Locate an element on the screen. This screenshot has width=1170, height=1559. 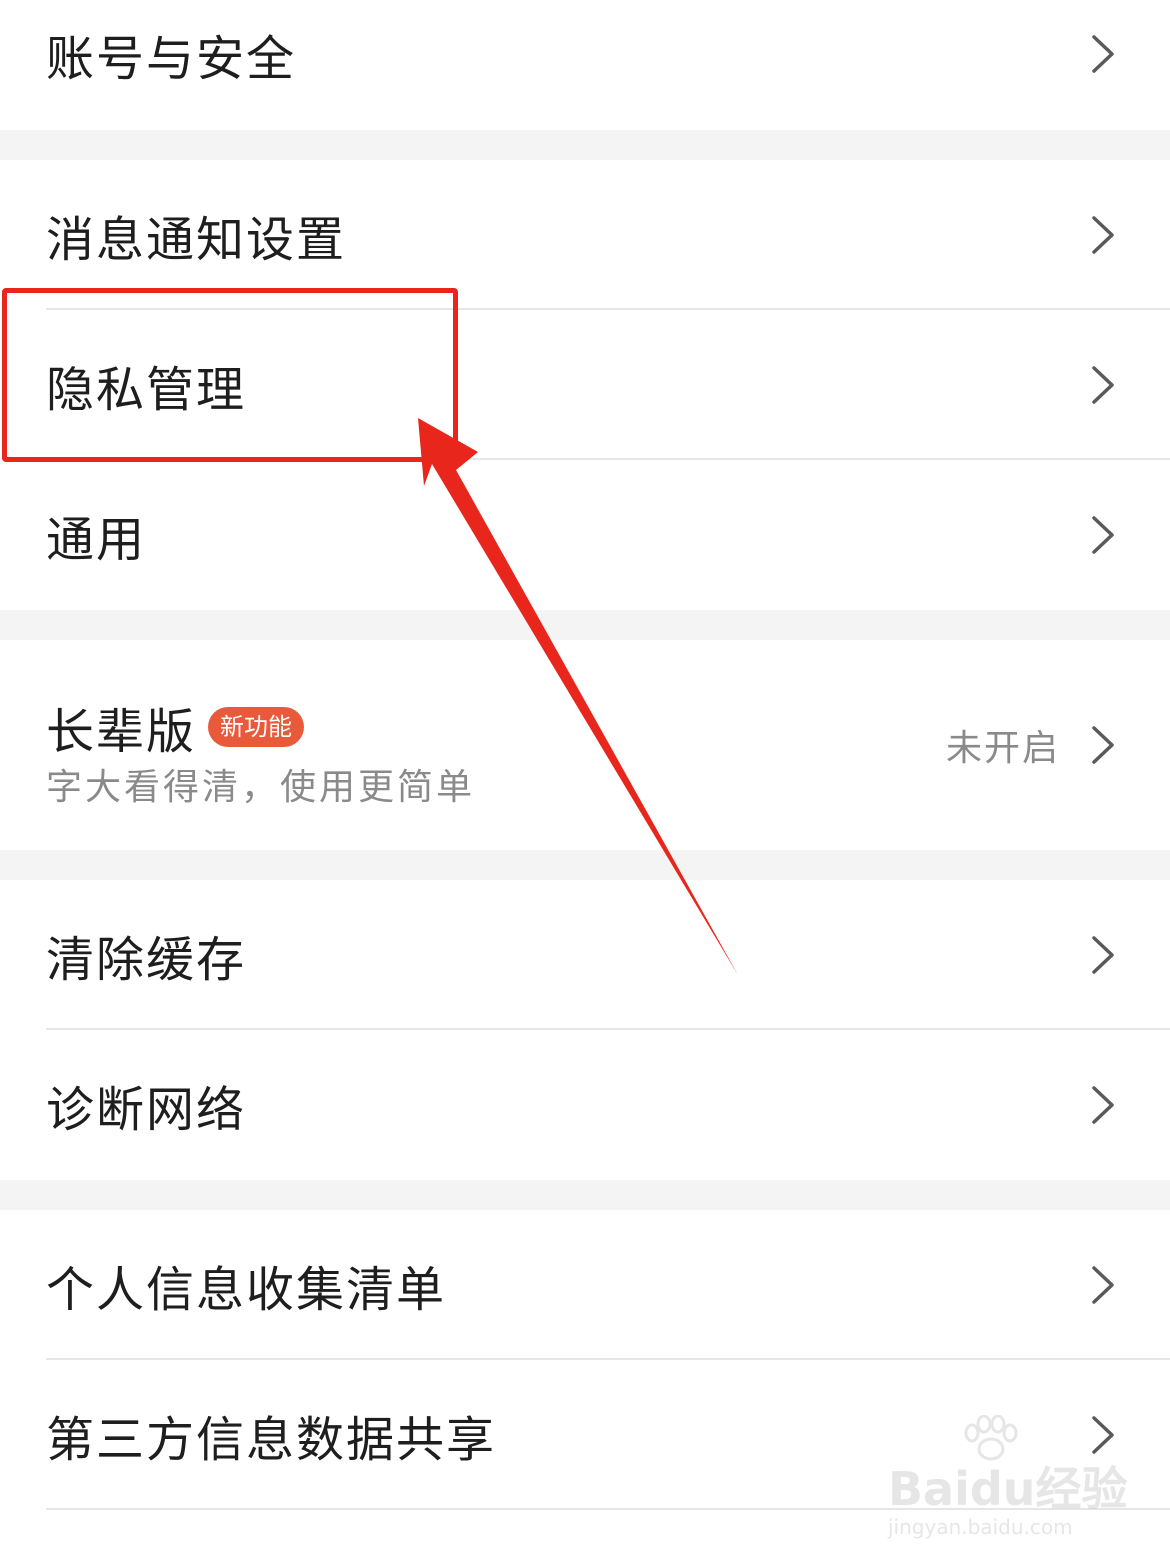
settings-item-privacy-management: 隐私管理 is located at coordinates (585, 385).